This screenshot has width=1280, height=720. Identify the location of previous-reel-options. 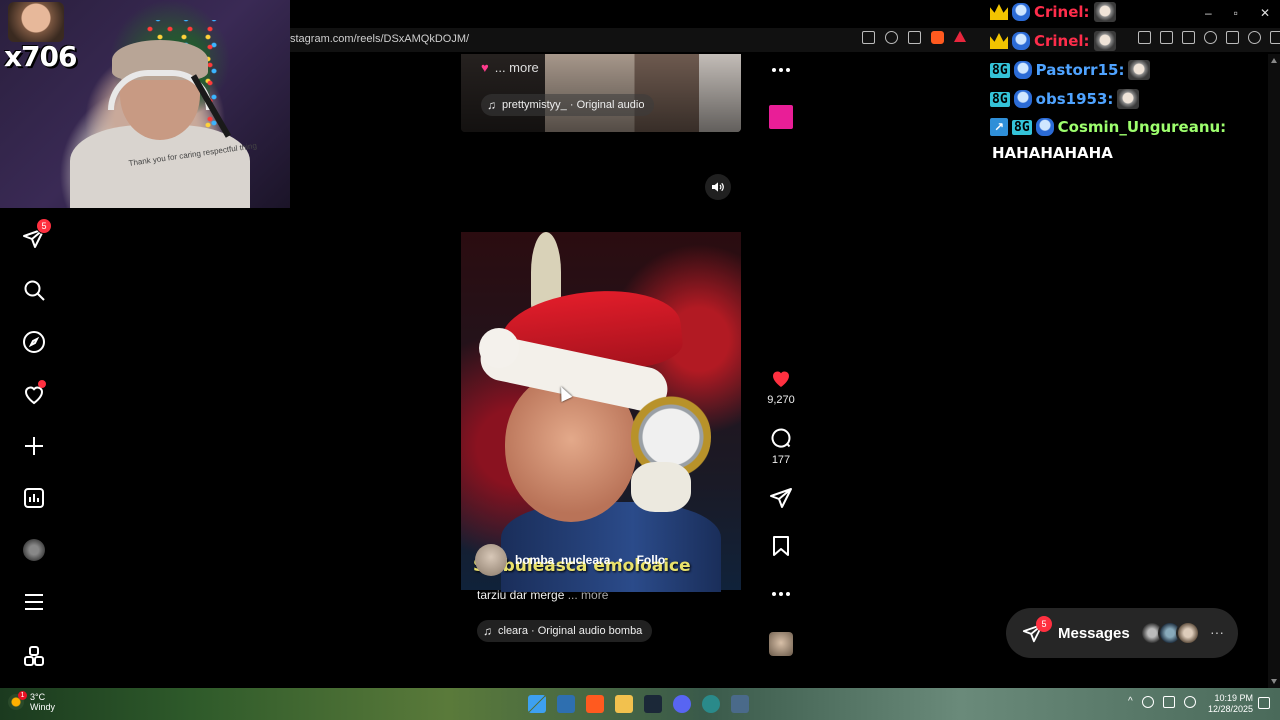
(781, 70).